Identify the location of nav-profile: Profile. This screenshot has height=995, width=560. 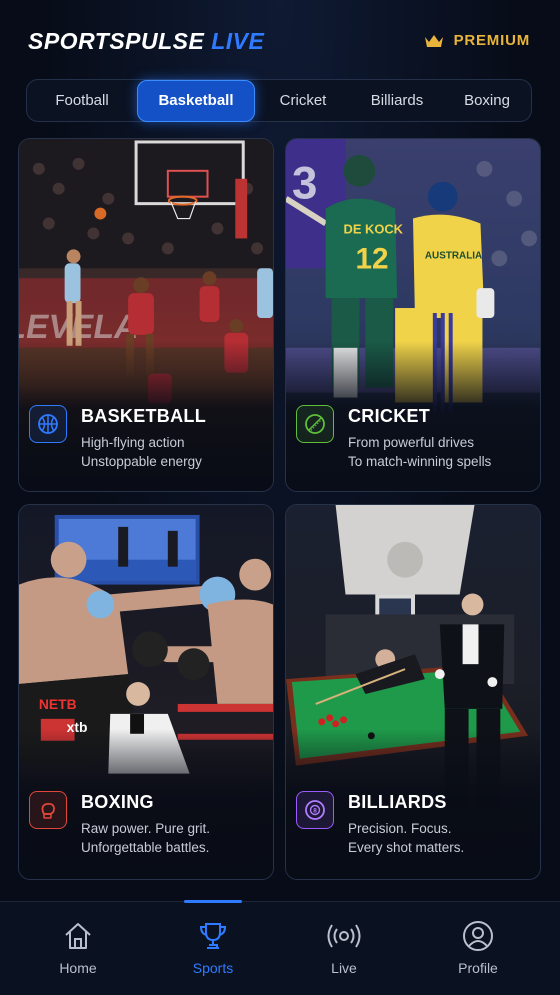
(478, 948).